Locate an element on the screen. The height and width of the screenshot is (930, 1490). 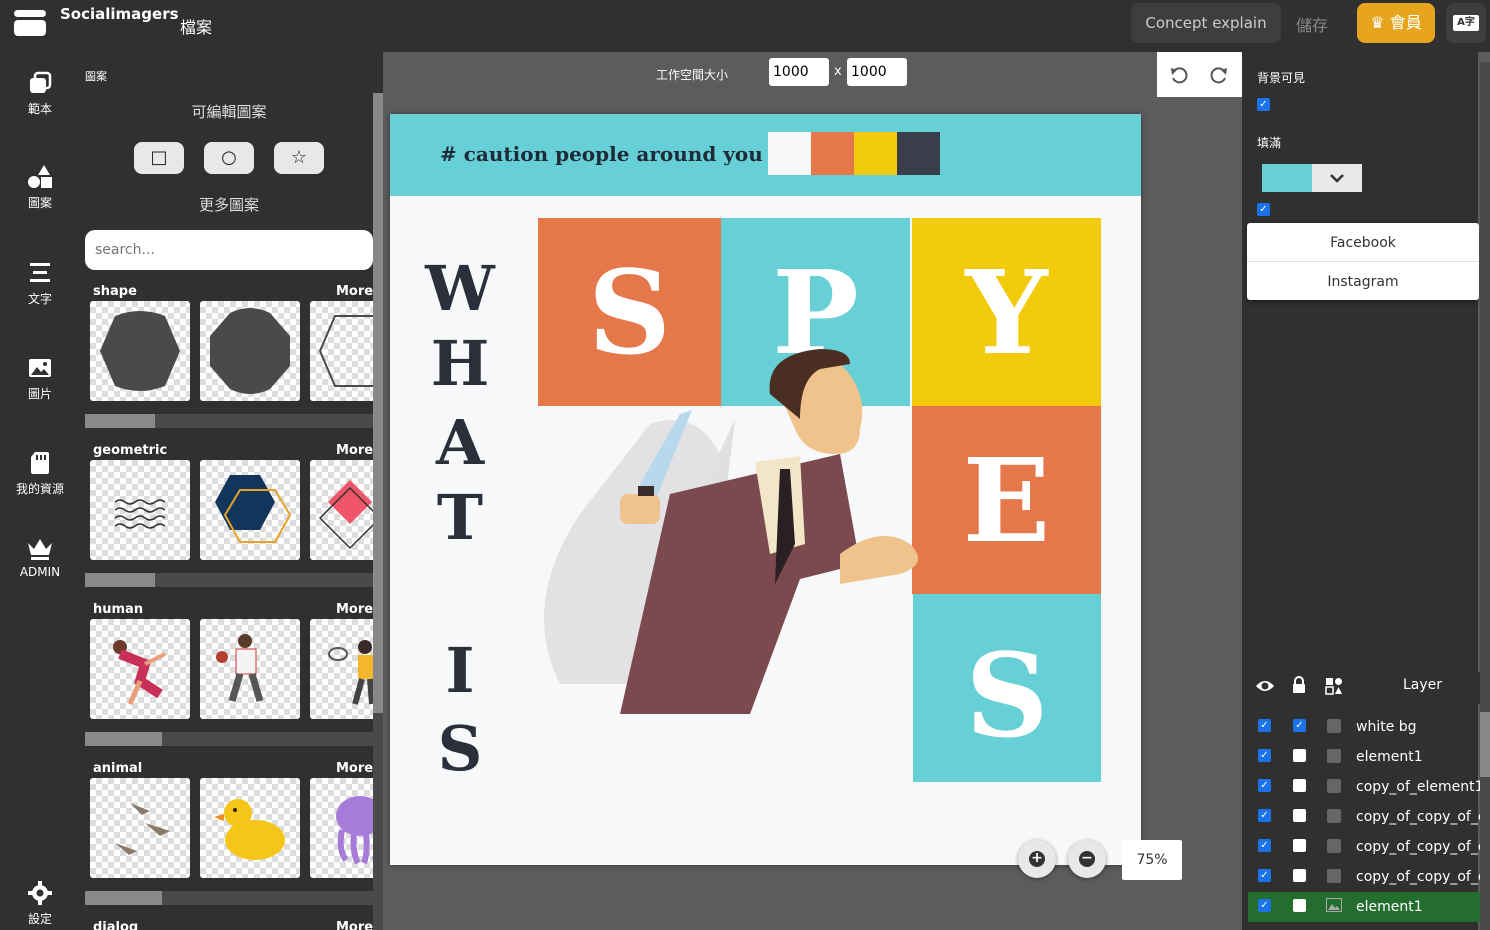
category-name: geometric is located at coordinates (130, 450).